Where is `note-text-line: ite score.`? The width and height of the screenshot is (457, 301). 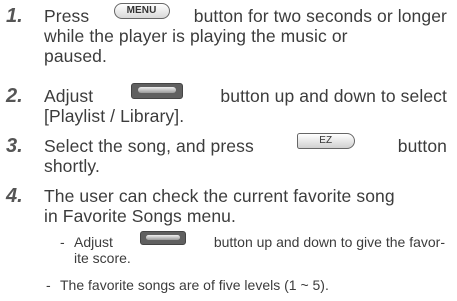 note-text-line: ite score. is located at coordinates (102, 258).